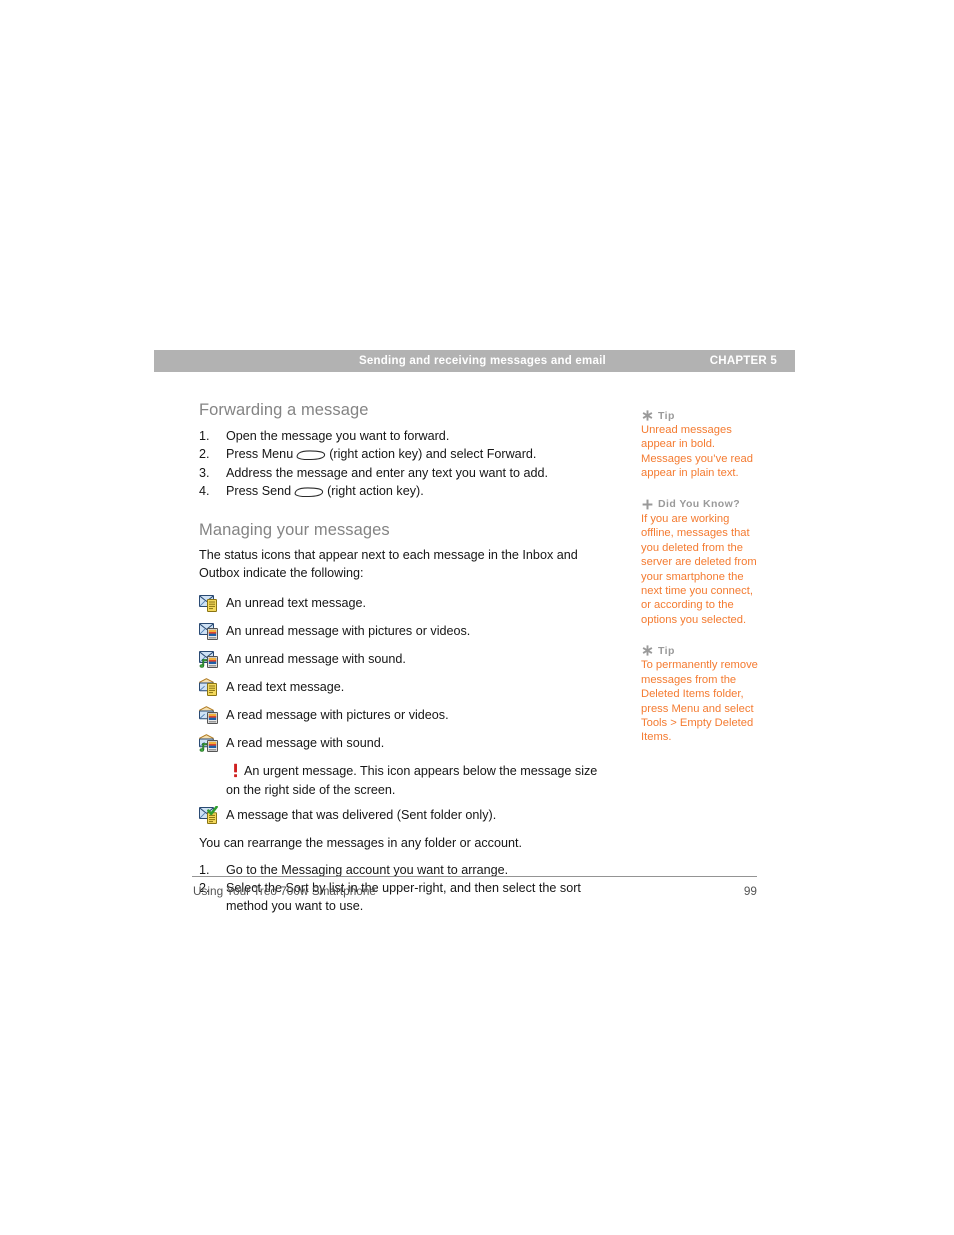  I want to click on step-number: 1., so click(204, 435).